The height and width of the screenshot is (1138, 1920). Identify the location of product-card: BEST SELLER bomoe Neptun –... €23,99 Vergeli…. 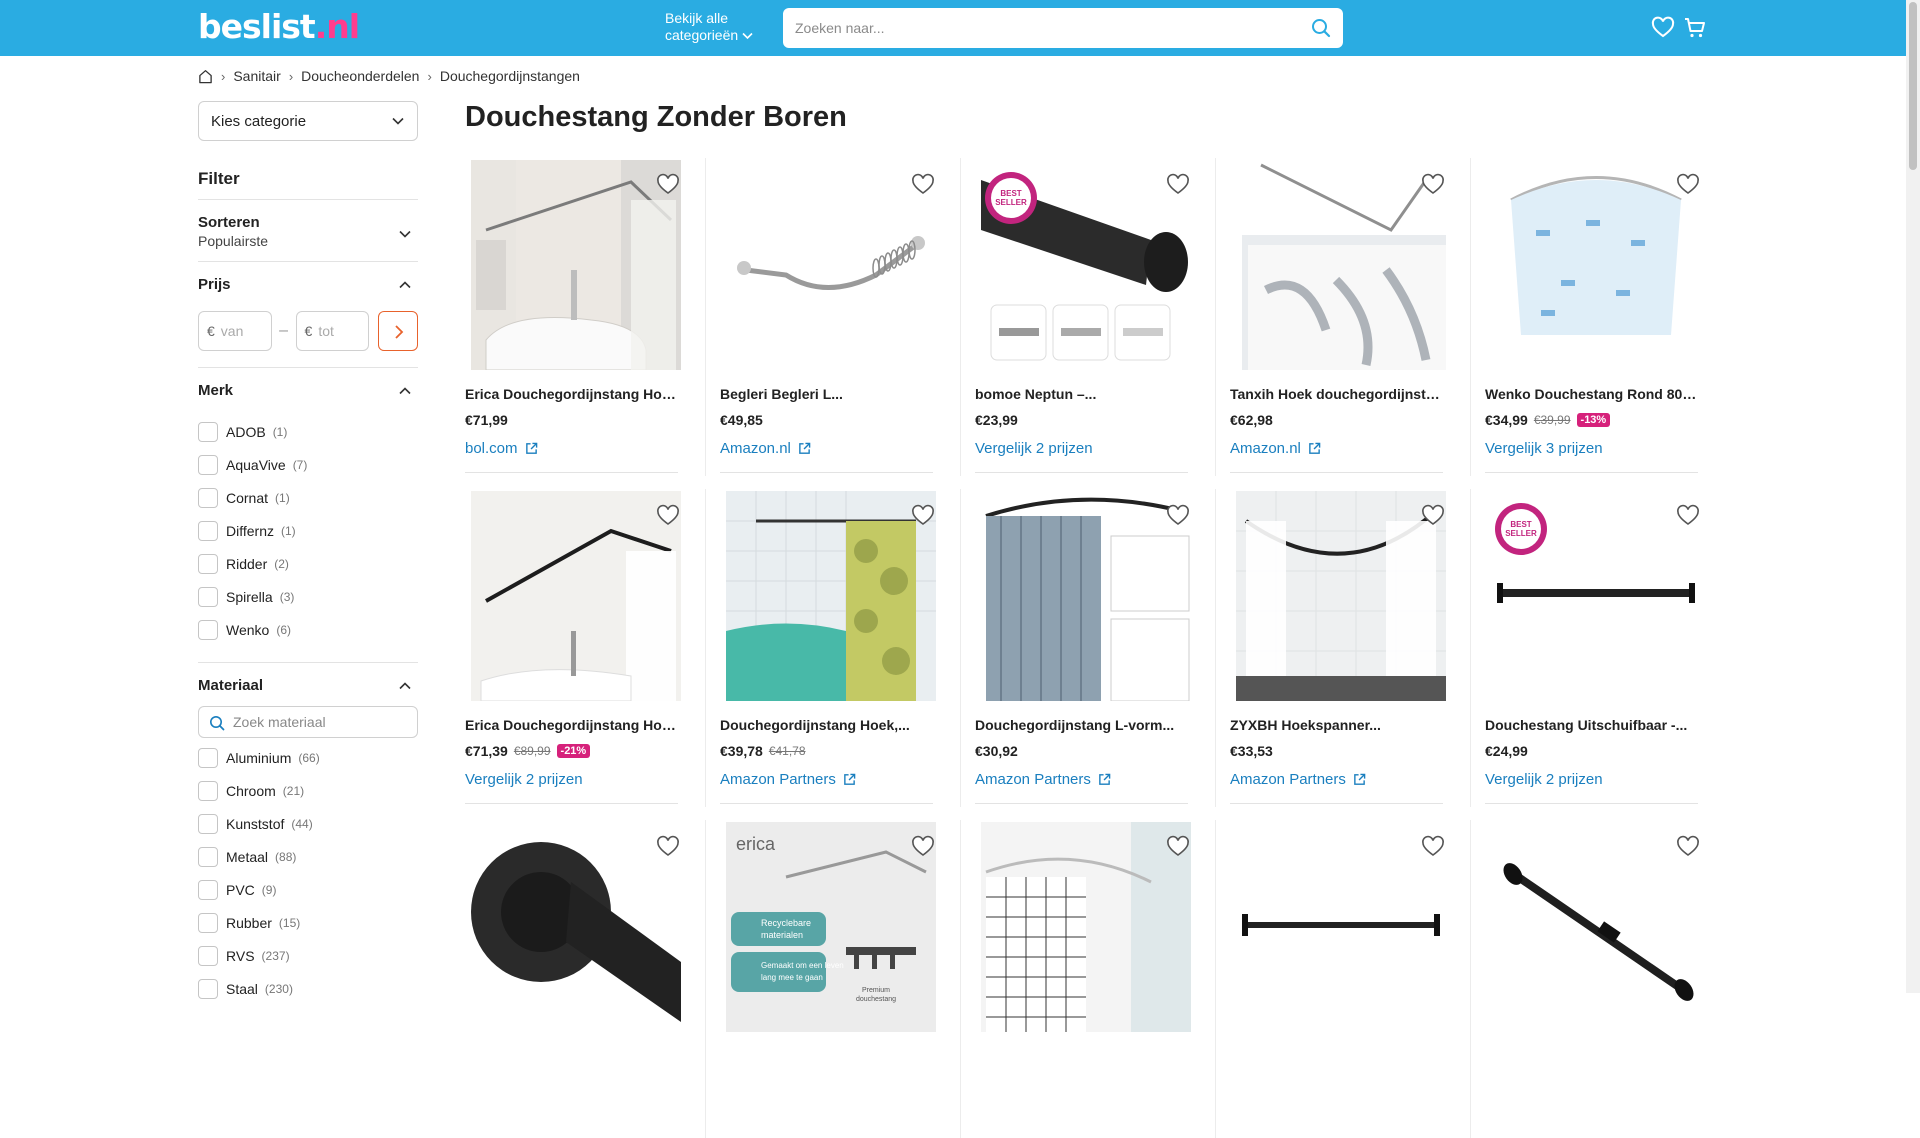
(1087, 317).